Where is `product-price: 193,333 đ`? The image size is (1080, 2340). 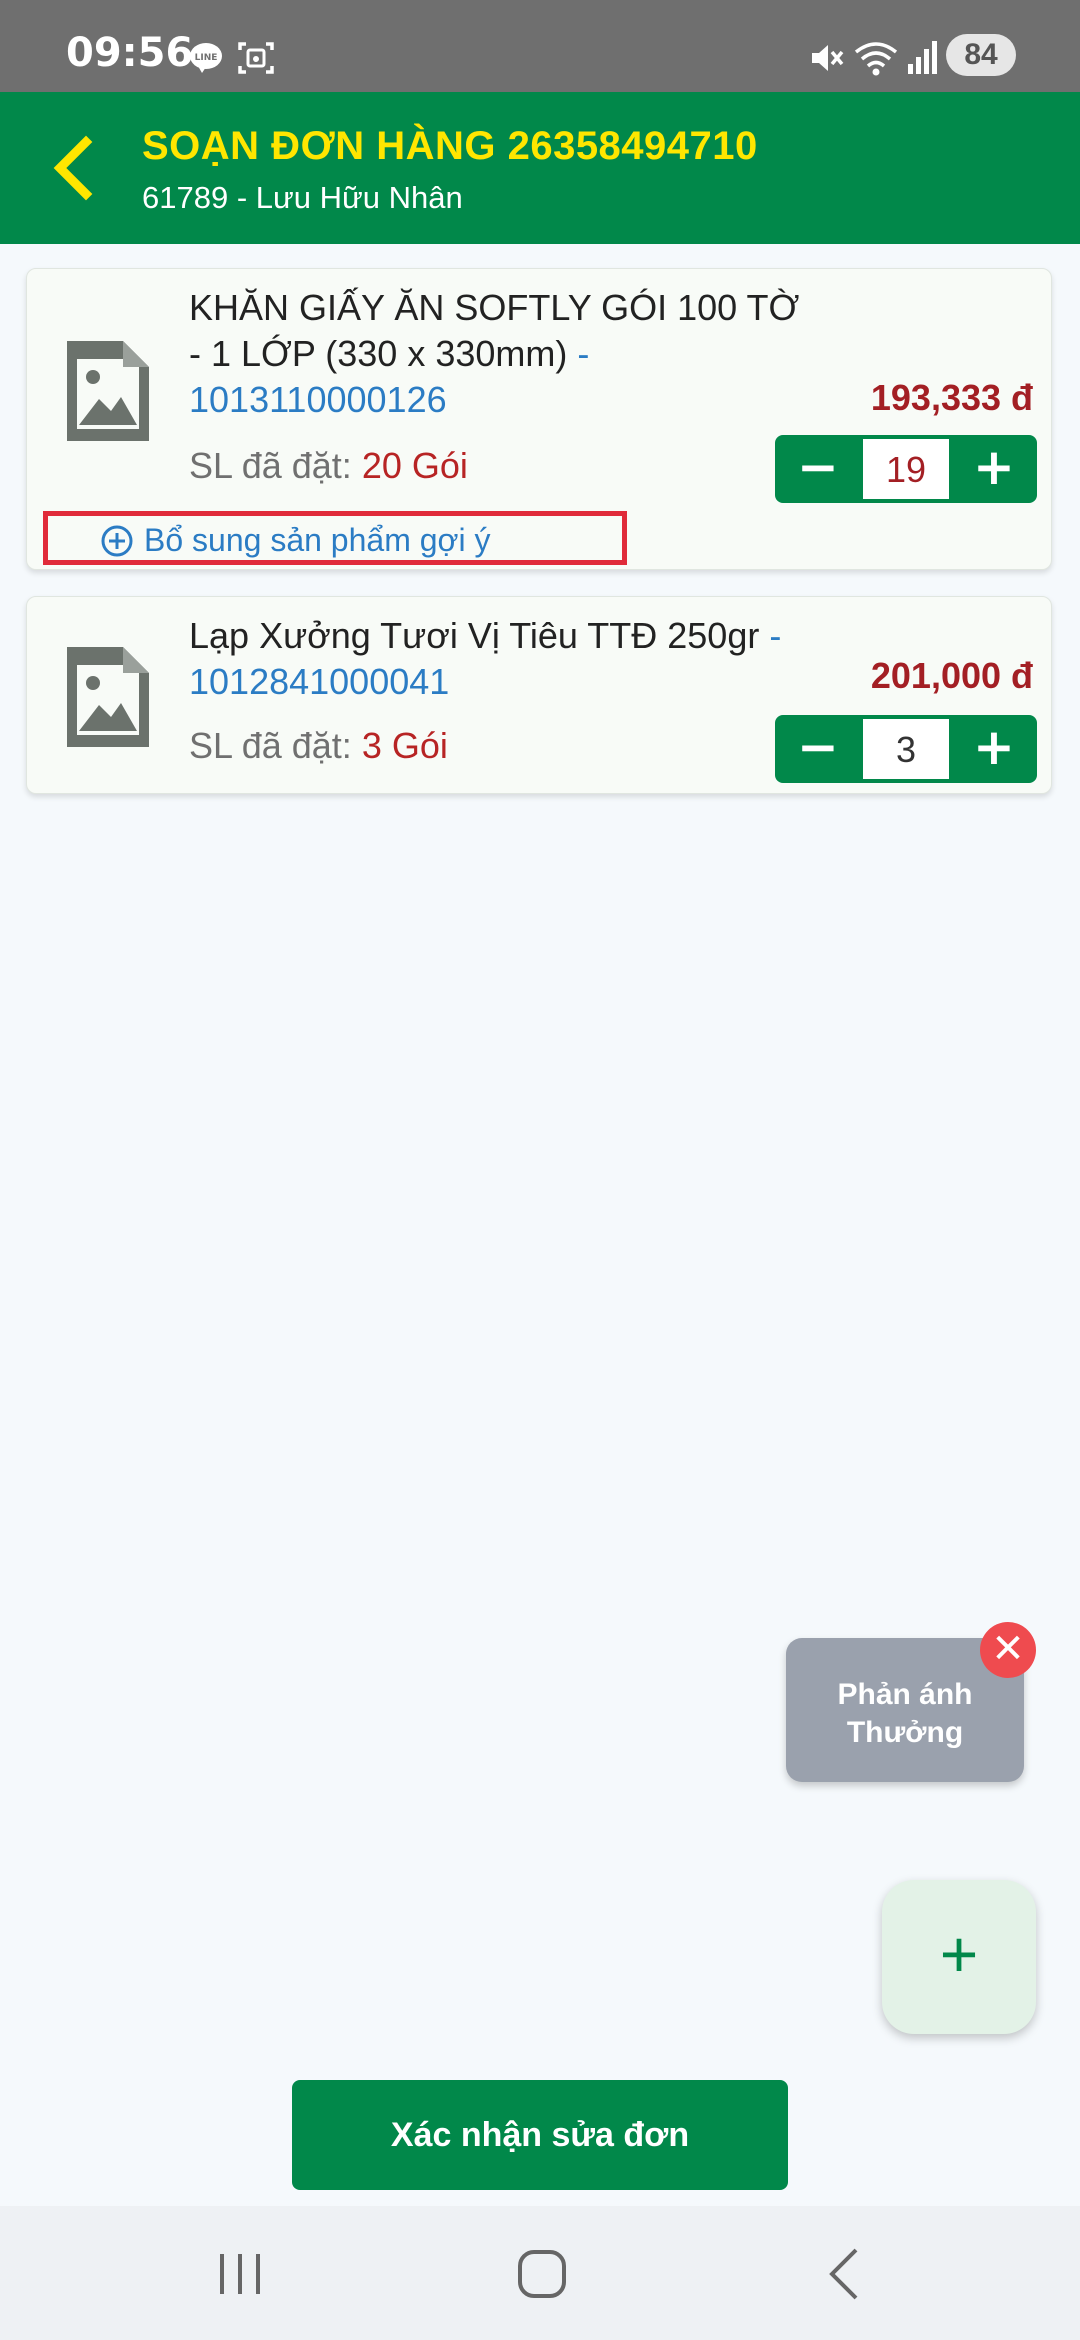
product-price: 193,333 đ is located at coordinates (951, 397).